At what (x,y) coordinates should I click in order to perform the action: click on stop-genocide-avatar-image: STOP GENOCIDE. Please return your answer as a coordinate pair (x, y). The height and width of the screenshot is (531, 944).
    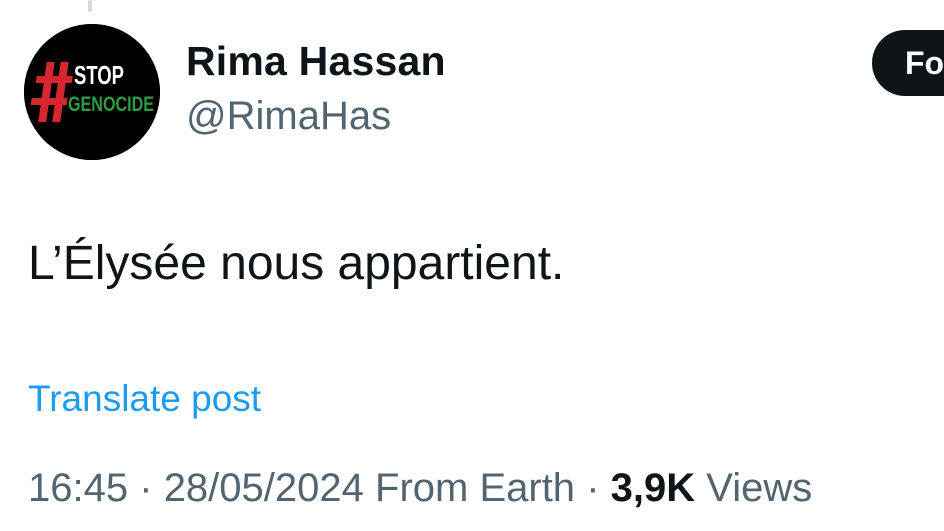
    Looking at the image, I should click on (92, 92).